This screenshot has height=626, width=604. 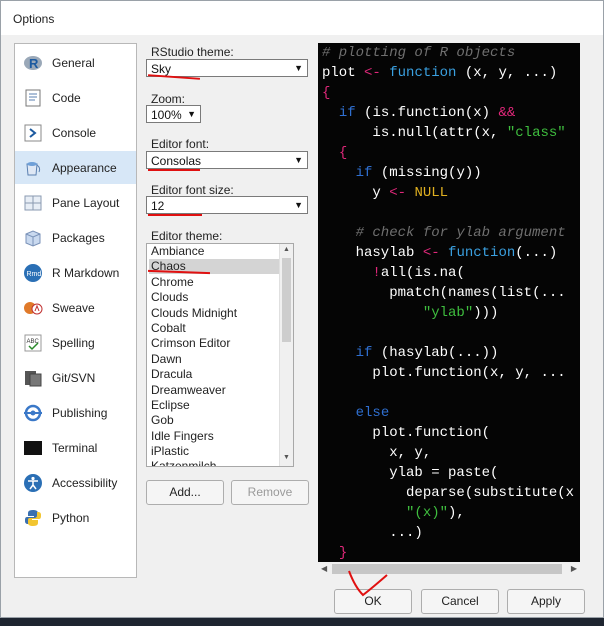 What do you see at coordinates (215, 343) in the screenshot?
I see `list-item: Crimson Editor` at bounding box center [215, 343].